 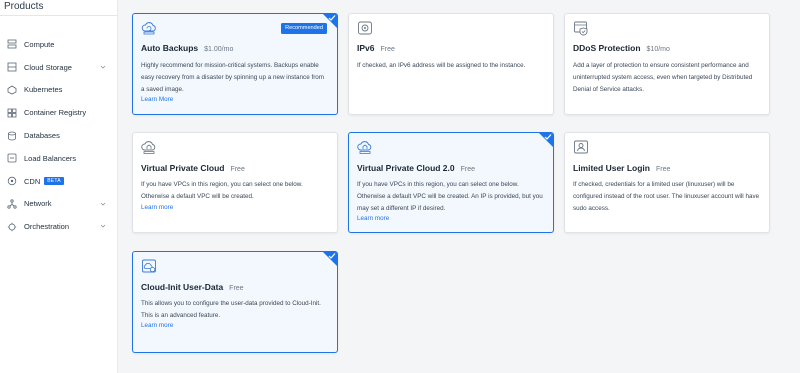 I want to click on card-title-text: Cloud-Init User-Data, so click(x=182, y=287).